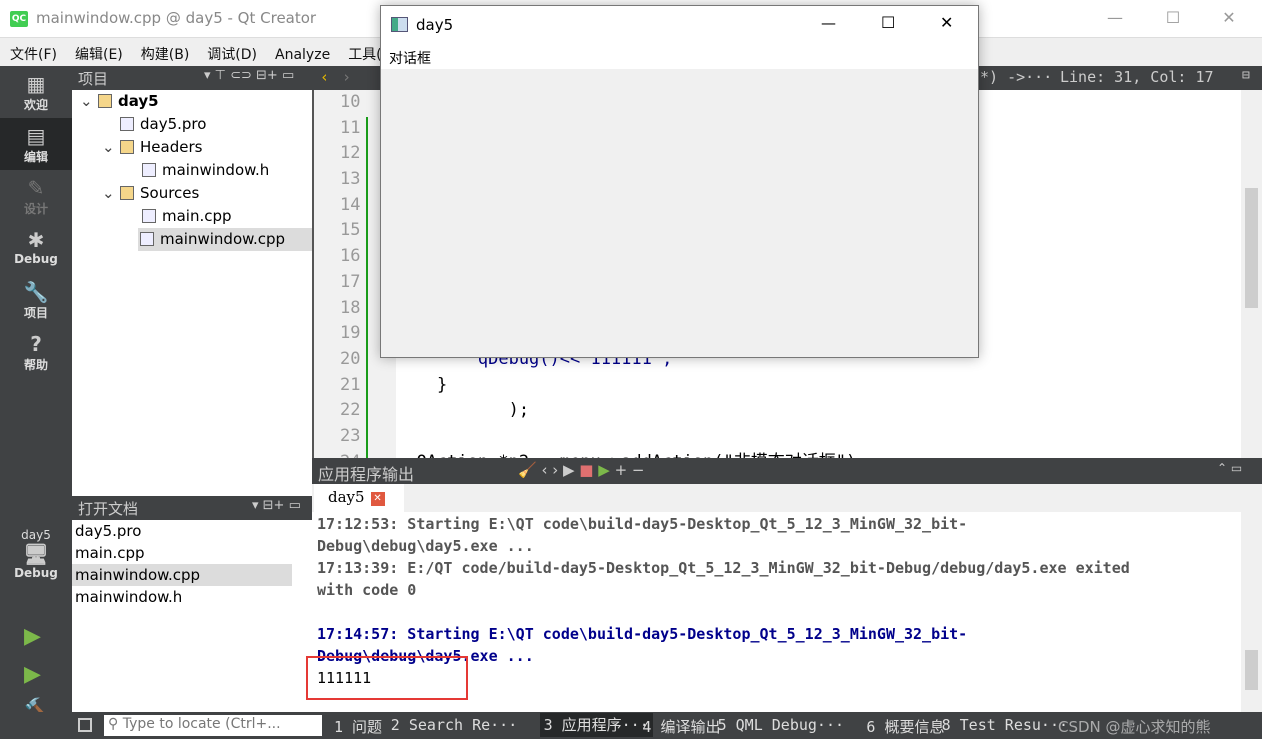 The image size is (1262, 739). Describe the element at coordinates (225, 239) in the screenshot. I see `tree-item: mainwindow.cpp` at that location.